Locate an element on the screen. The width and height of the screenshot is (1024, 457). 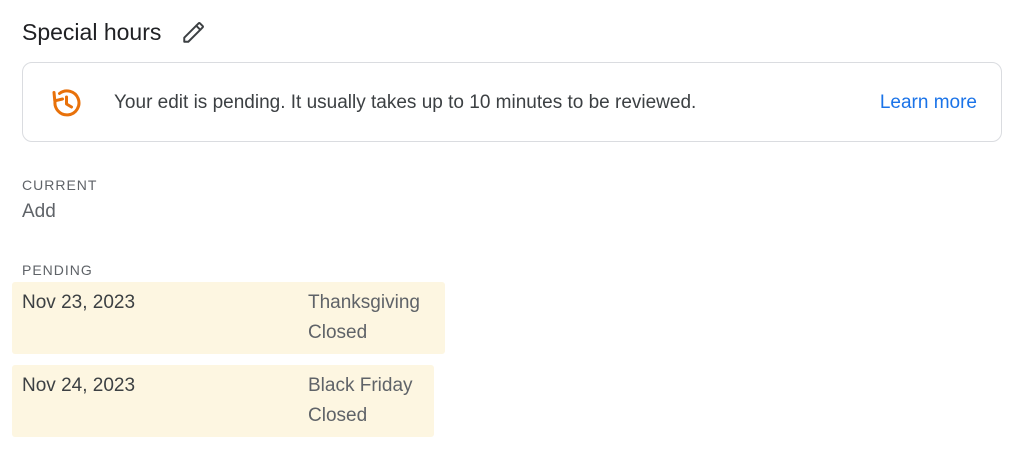
current-value: Add is located at coordinates (39, 211).